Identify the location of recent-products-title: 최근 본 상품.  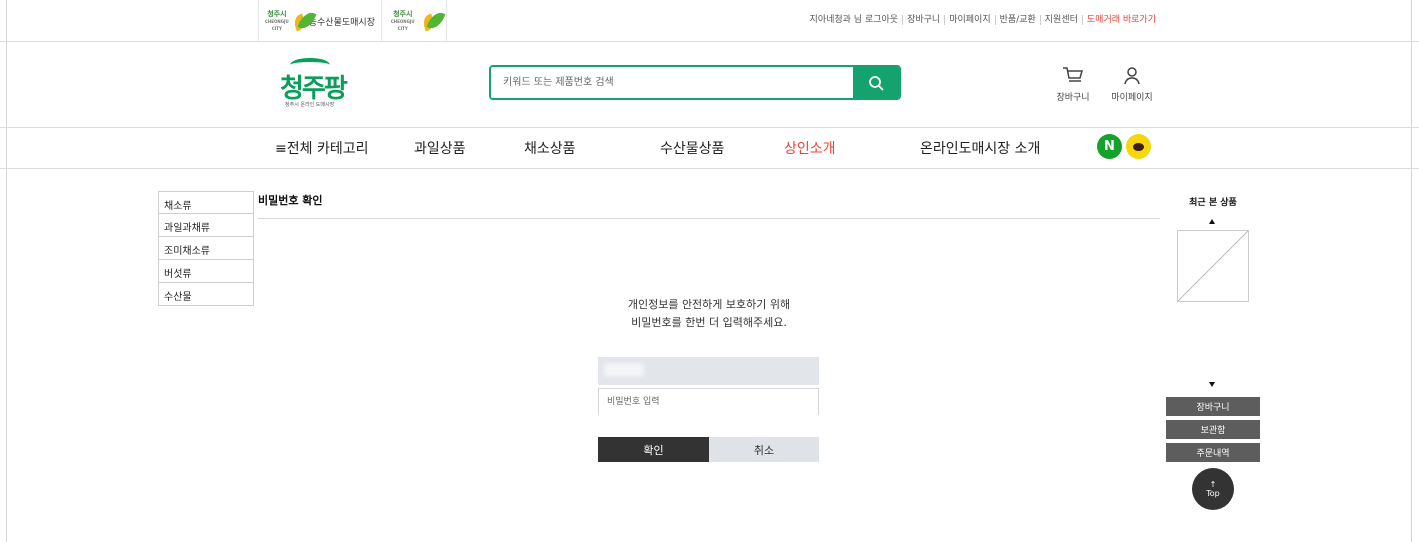
(1213, 203).